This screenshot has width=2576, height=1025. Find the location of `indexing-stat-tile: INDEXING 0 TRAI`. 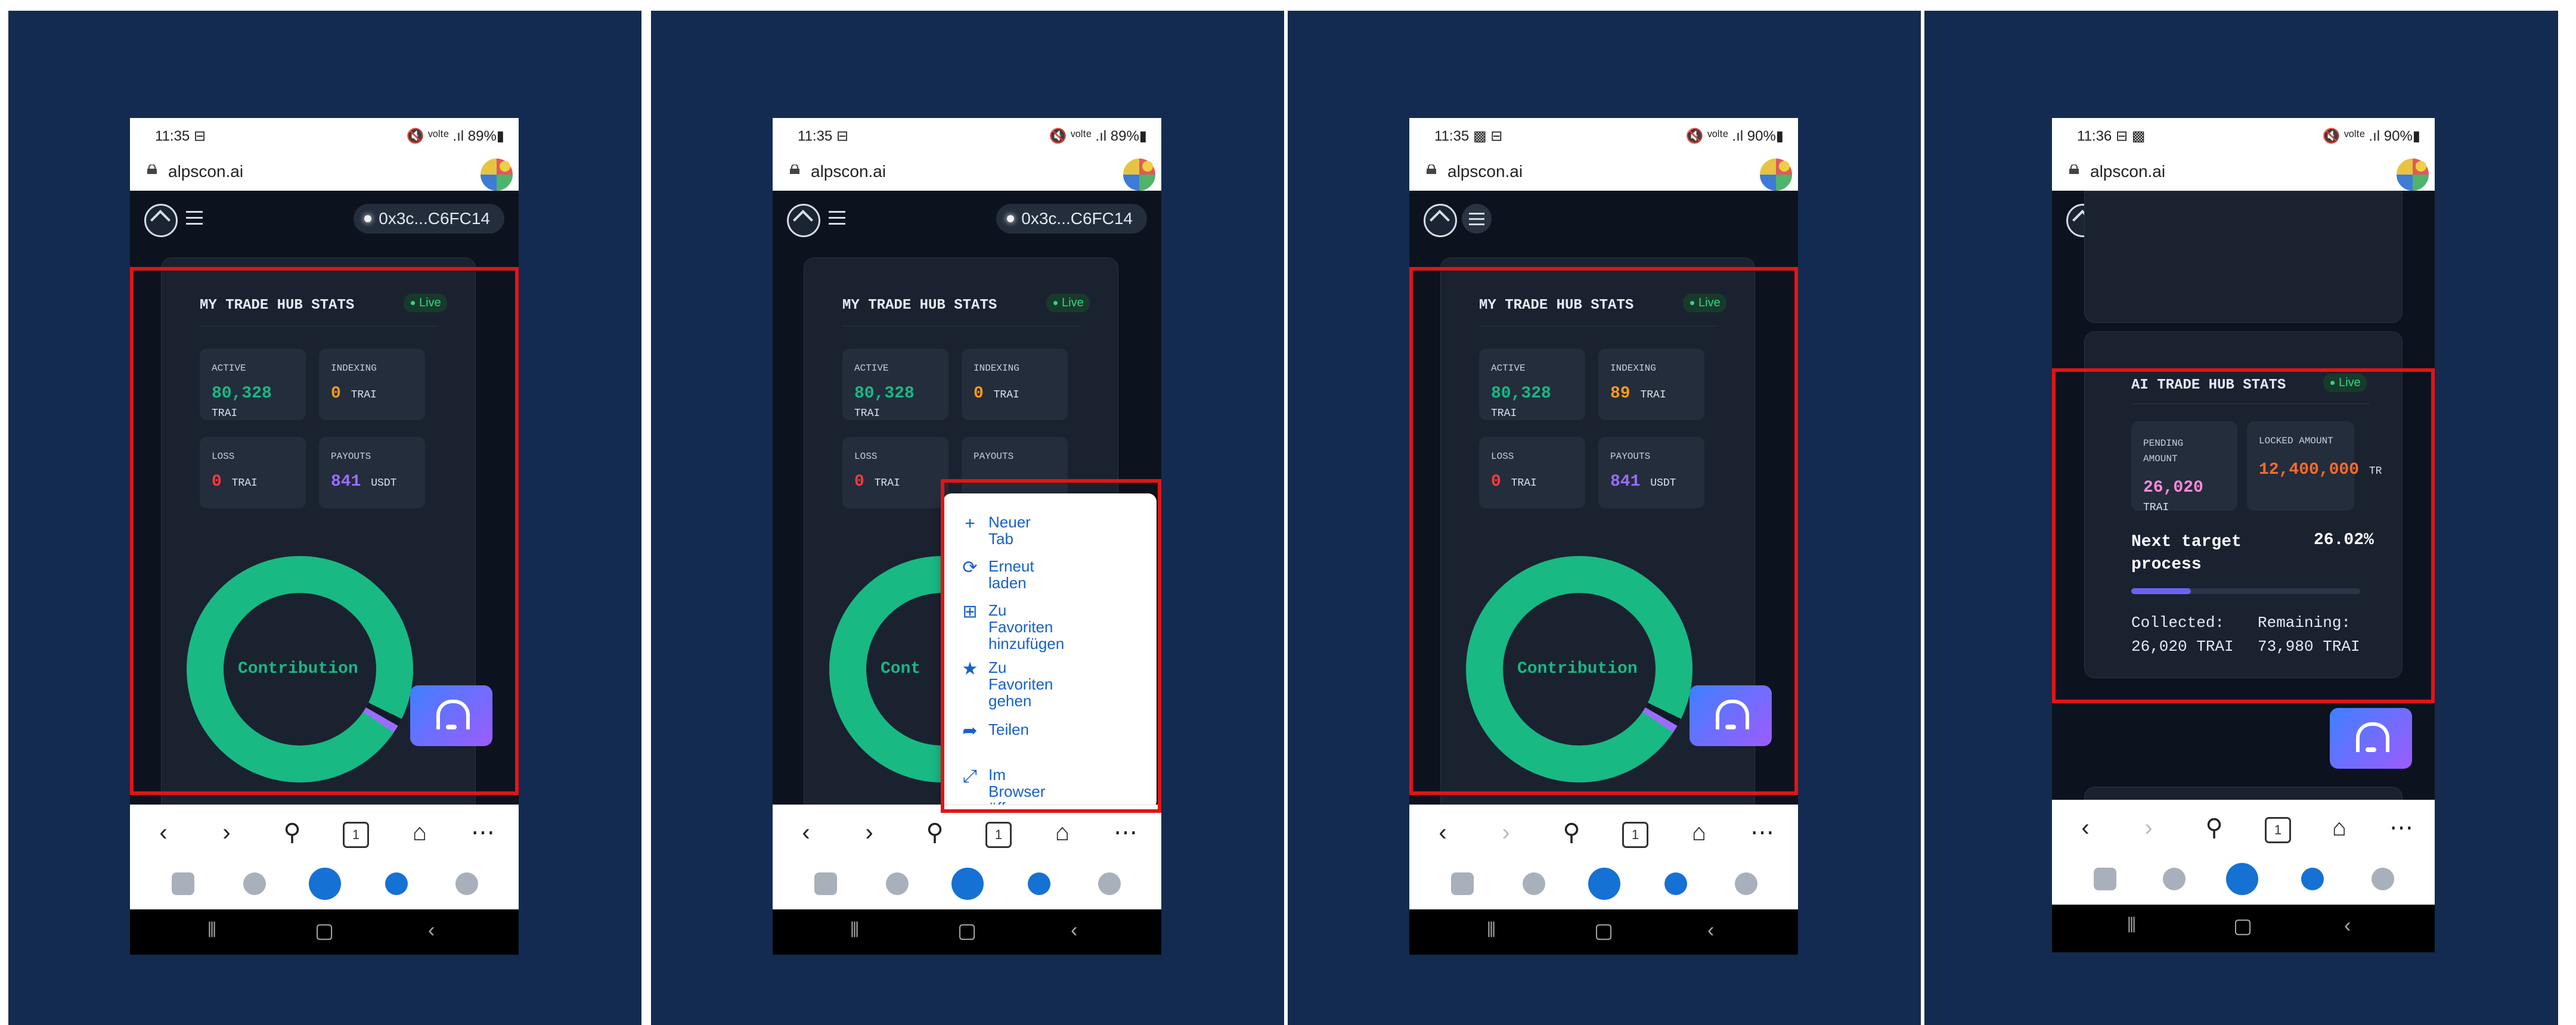

indexing-stat-tile: INDEXING 0 TRAI is located at coordinates (1015, 384).